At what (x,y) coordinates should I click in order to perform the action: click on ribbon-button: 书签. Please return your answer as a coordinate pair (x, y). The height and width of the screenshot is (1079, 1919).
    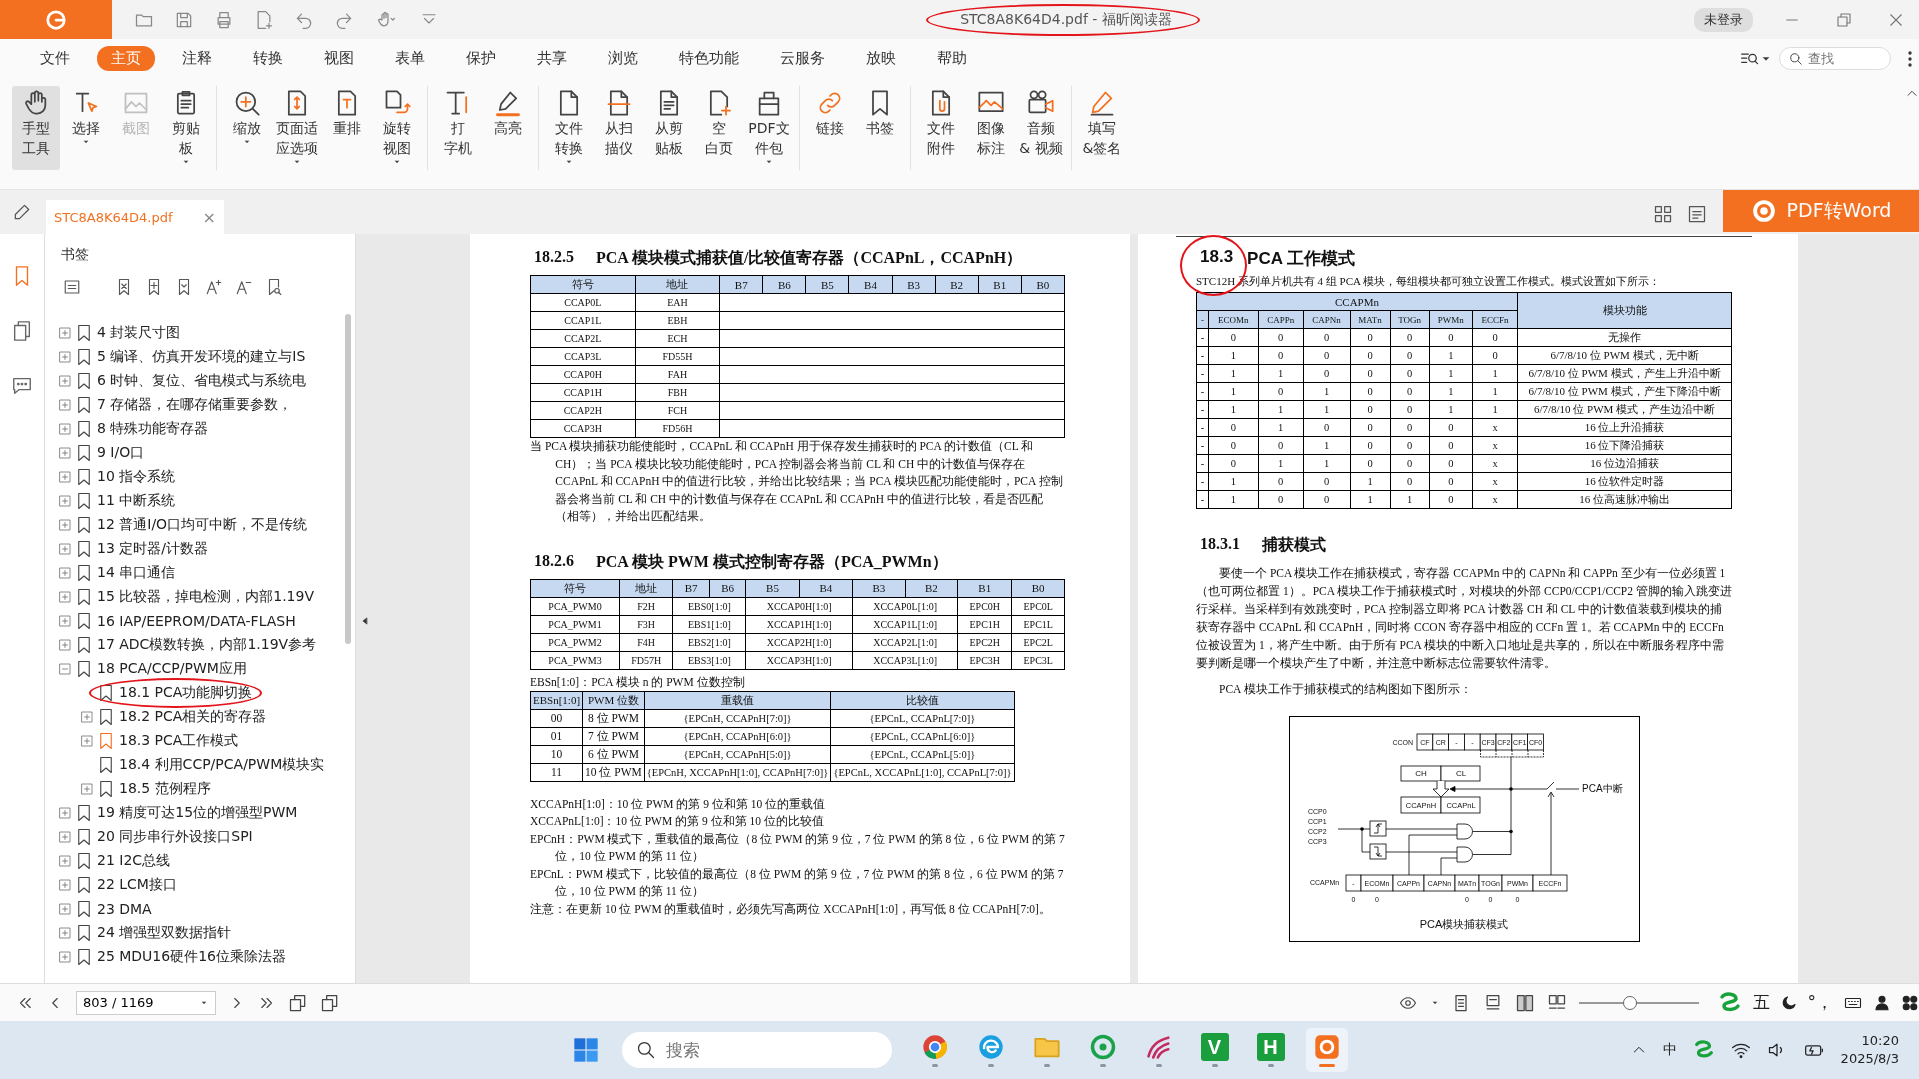
    Looking at the image, I should click on (880, 128).